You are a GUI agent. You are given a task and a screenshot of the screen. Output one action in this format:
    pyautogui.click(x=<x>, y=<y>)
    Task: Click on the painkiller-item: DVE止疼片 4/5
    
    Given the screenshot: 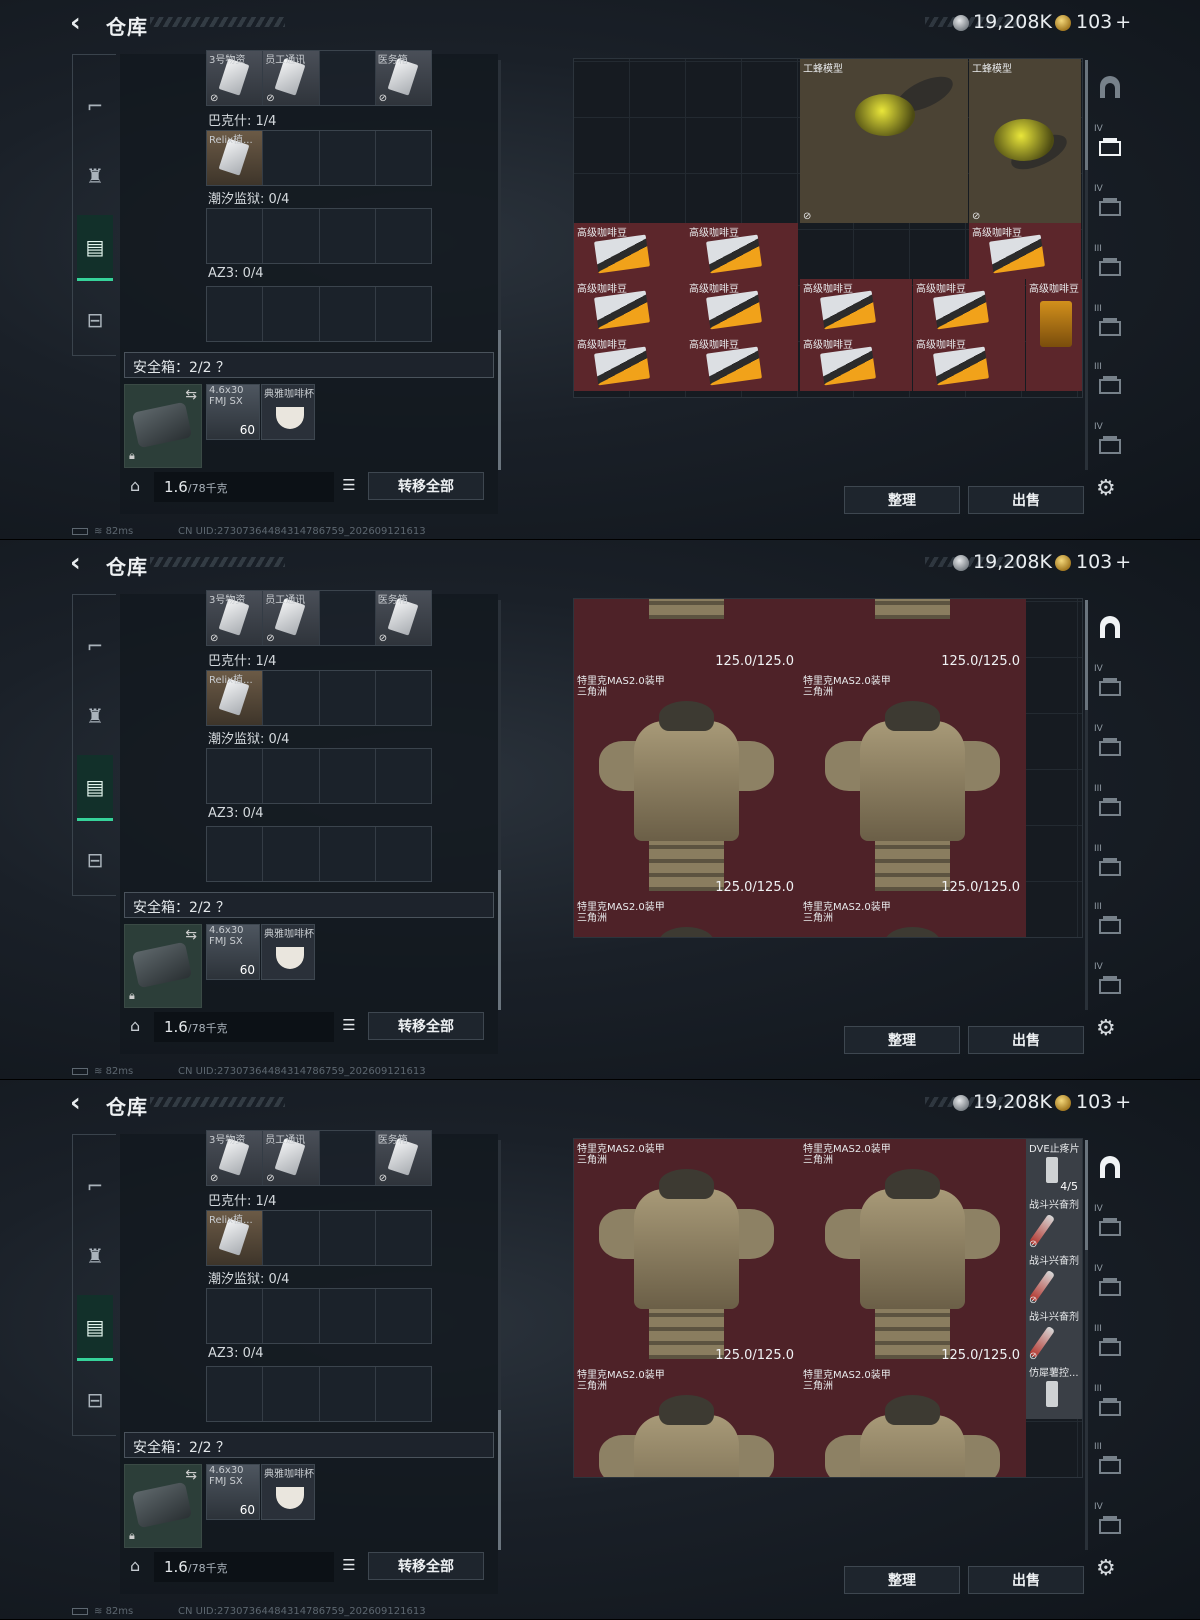 What is the action you would take?
    pyautogui.click(x=1054, y=1167)
    